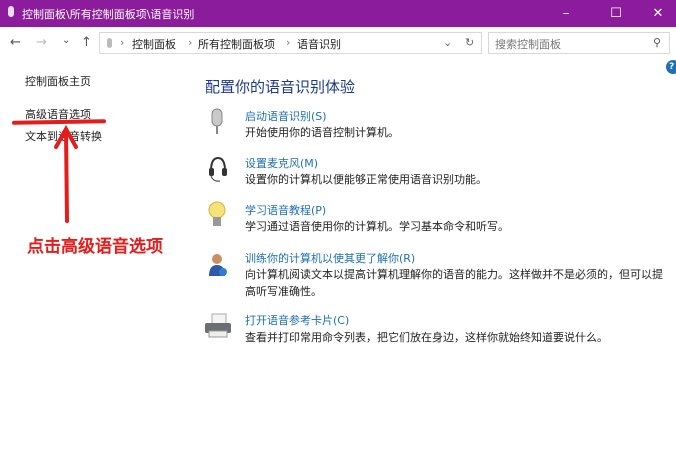 The height and width of the screenshot is (461, 676). I want to click on maximize-button: ☐, so click(616, 13).